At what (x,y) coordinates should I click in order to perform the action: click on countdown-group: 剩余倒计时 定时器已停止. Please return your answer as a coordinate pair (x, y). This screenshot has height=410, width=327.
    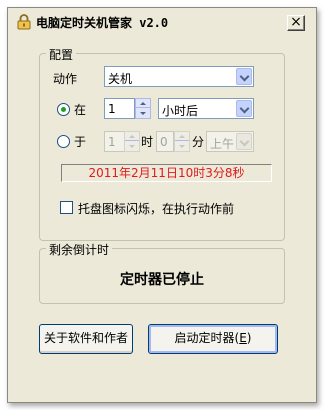
    Looking at the image, I should click on (162, 272).